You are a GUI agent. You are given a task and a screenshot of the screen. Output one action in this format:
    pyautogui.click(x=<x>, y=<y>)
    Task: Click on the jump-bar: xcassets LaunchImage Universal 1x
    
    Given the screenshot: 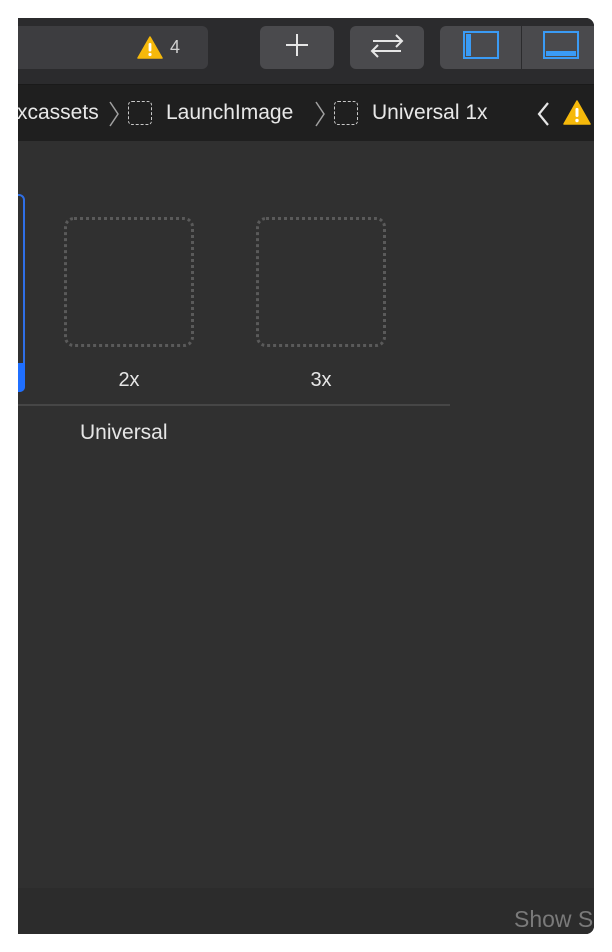 What is the action you would take?
    pyautogui.click(x=306, y=113)
    